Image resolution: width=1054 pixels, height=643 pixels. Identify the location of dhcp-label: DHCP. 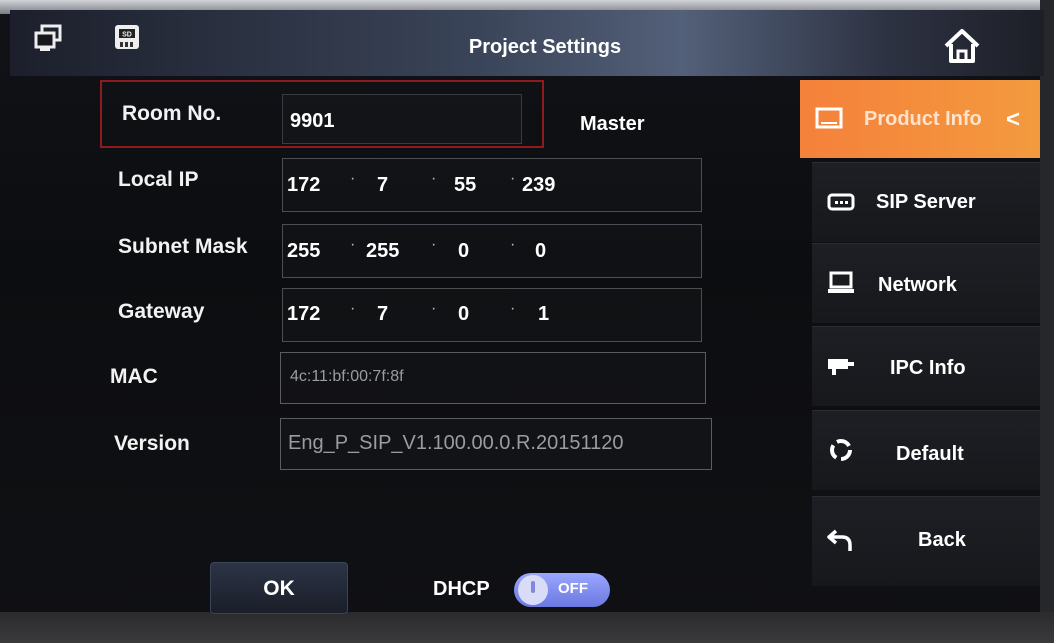
(461, 589).